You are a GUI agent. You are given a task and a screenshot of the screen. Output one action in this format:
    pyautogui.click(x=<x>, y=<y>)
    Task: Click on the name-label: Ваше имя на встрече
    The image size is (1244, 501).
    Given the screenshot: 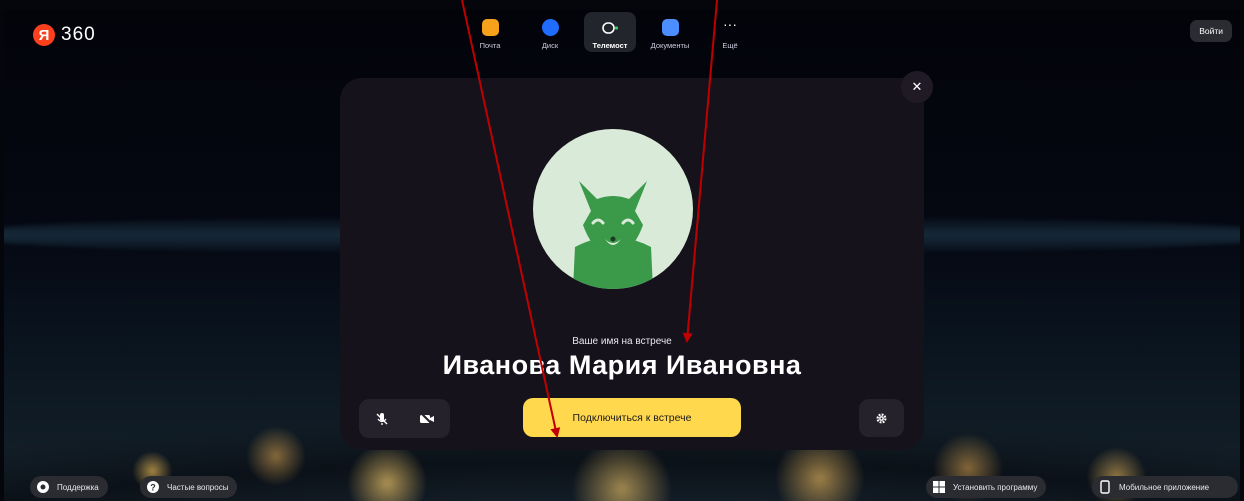 What is the action you would take?
    pyautogui.click(x=622, y=341)
    